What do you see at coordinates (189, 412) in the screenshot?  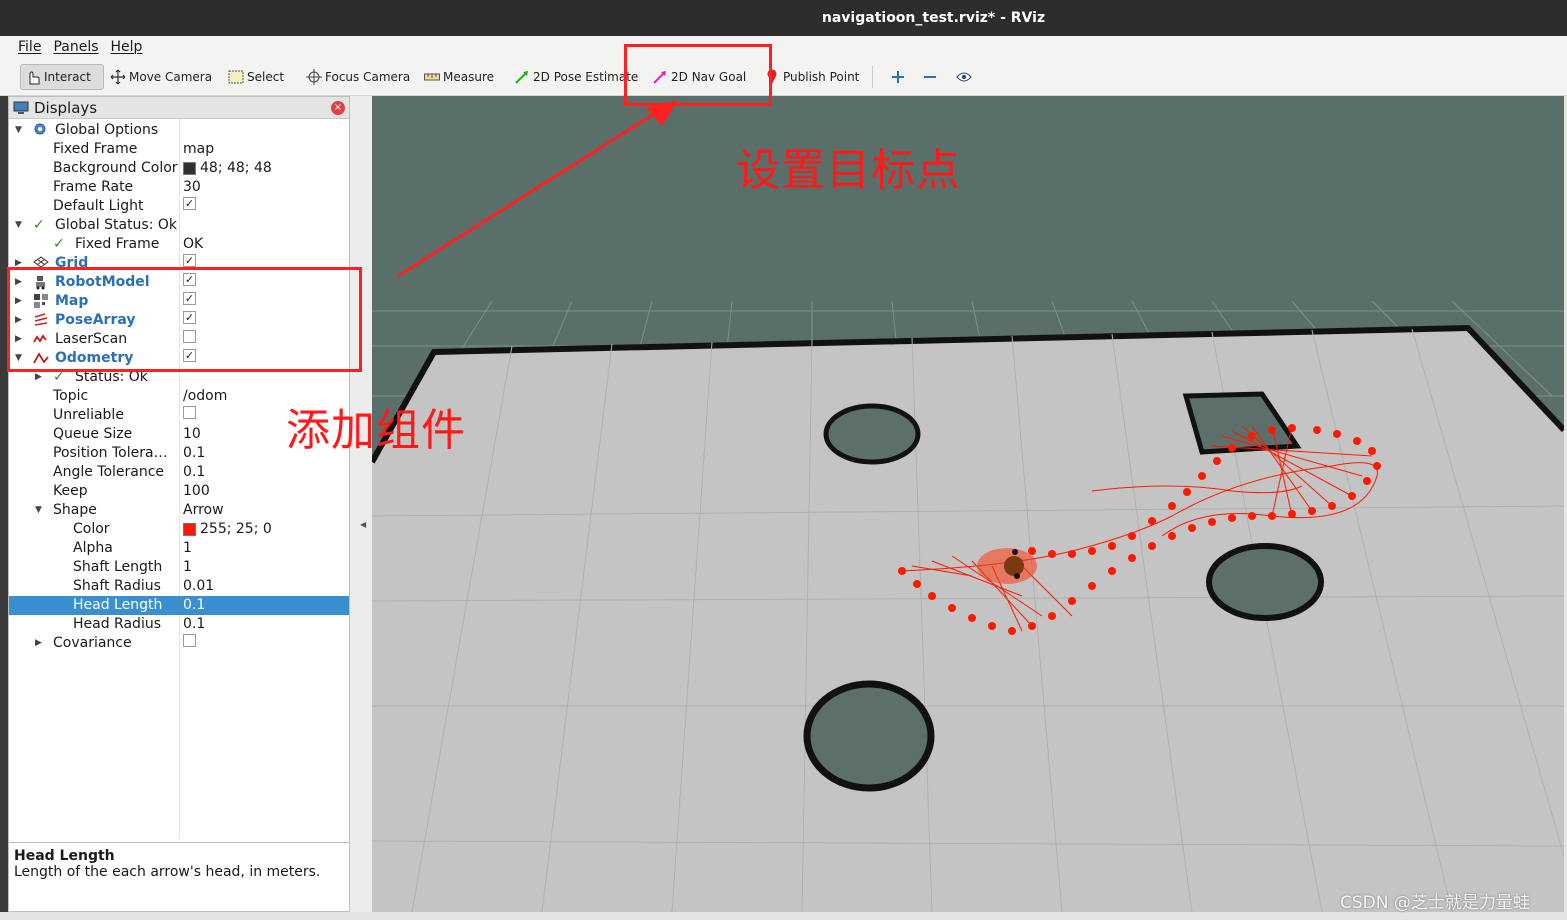 I see `unreliable-checkbox` at bounding box center [189, 412].